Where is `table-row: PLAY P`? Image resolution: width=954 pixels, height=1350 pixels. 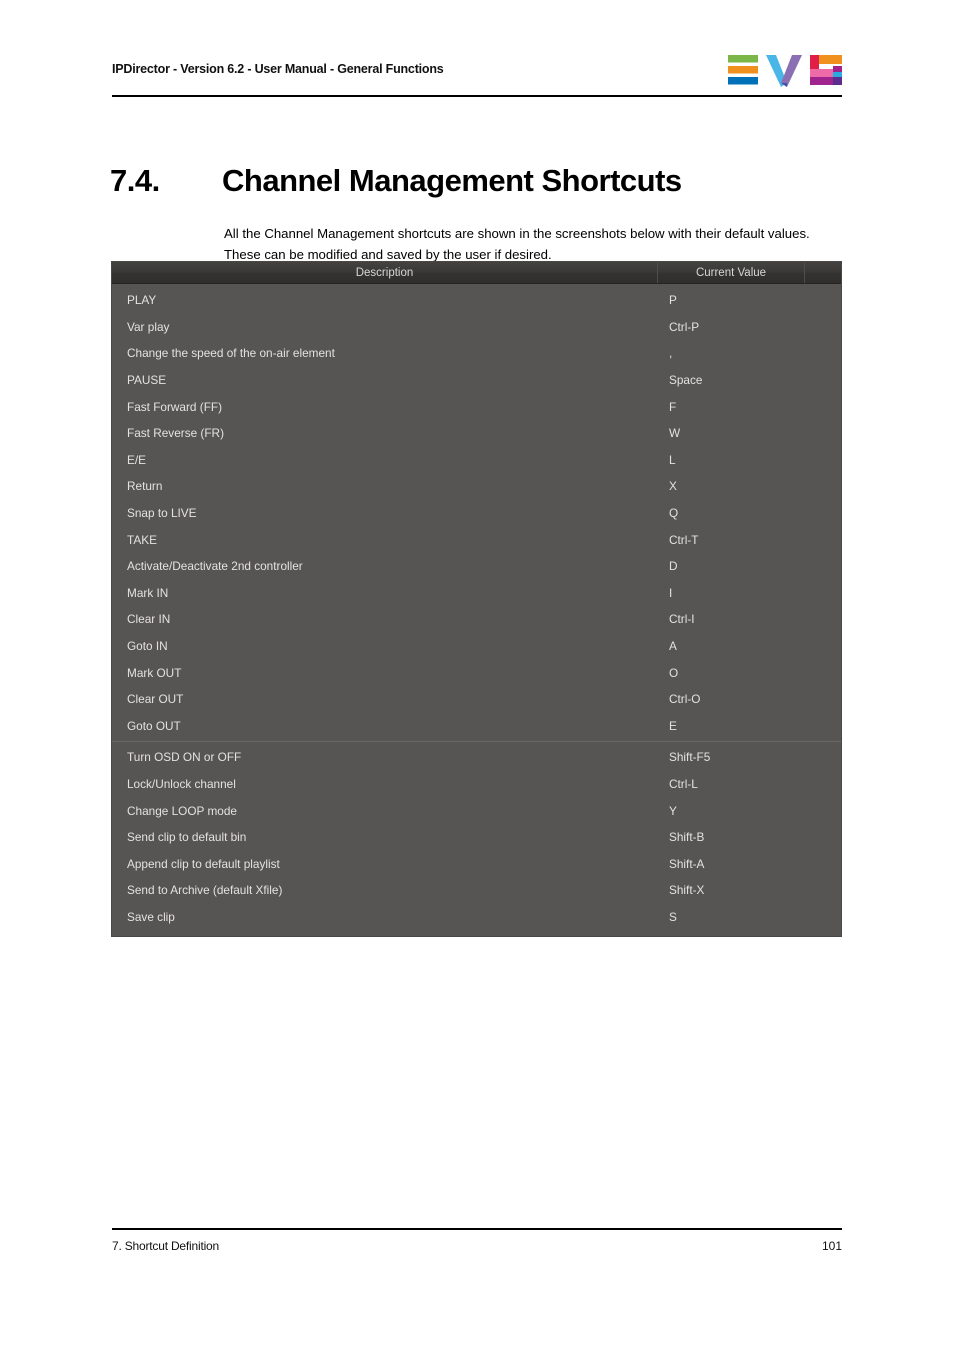 table-row: PLAY P is located at coordinates (476, 300).